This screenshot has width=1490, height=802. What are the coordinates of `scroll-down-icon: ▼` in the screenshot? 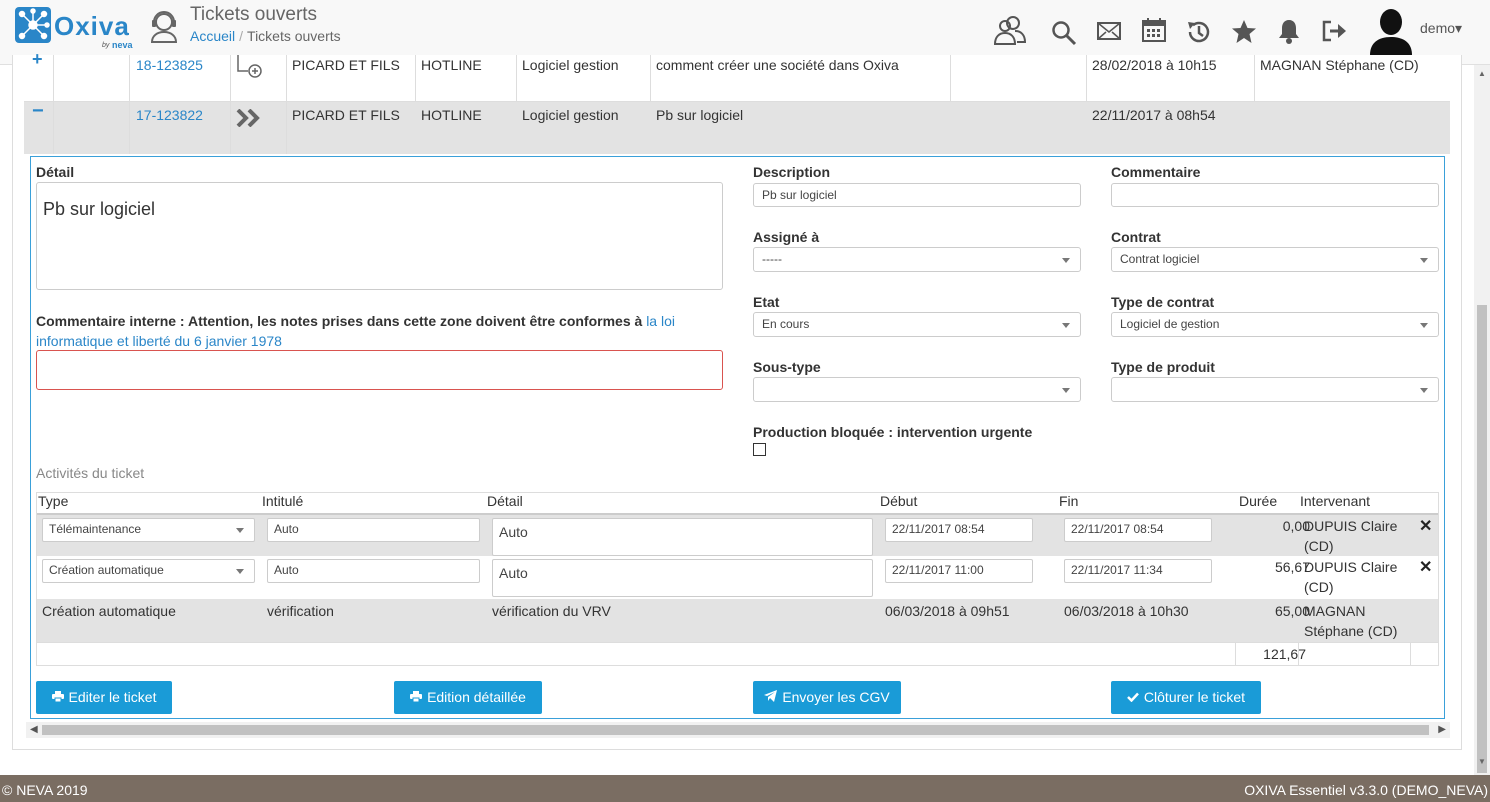 It's located at (1482, 761).